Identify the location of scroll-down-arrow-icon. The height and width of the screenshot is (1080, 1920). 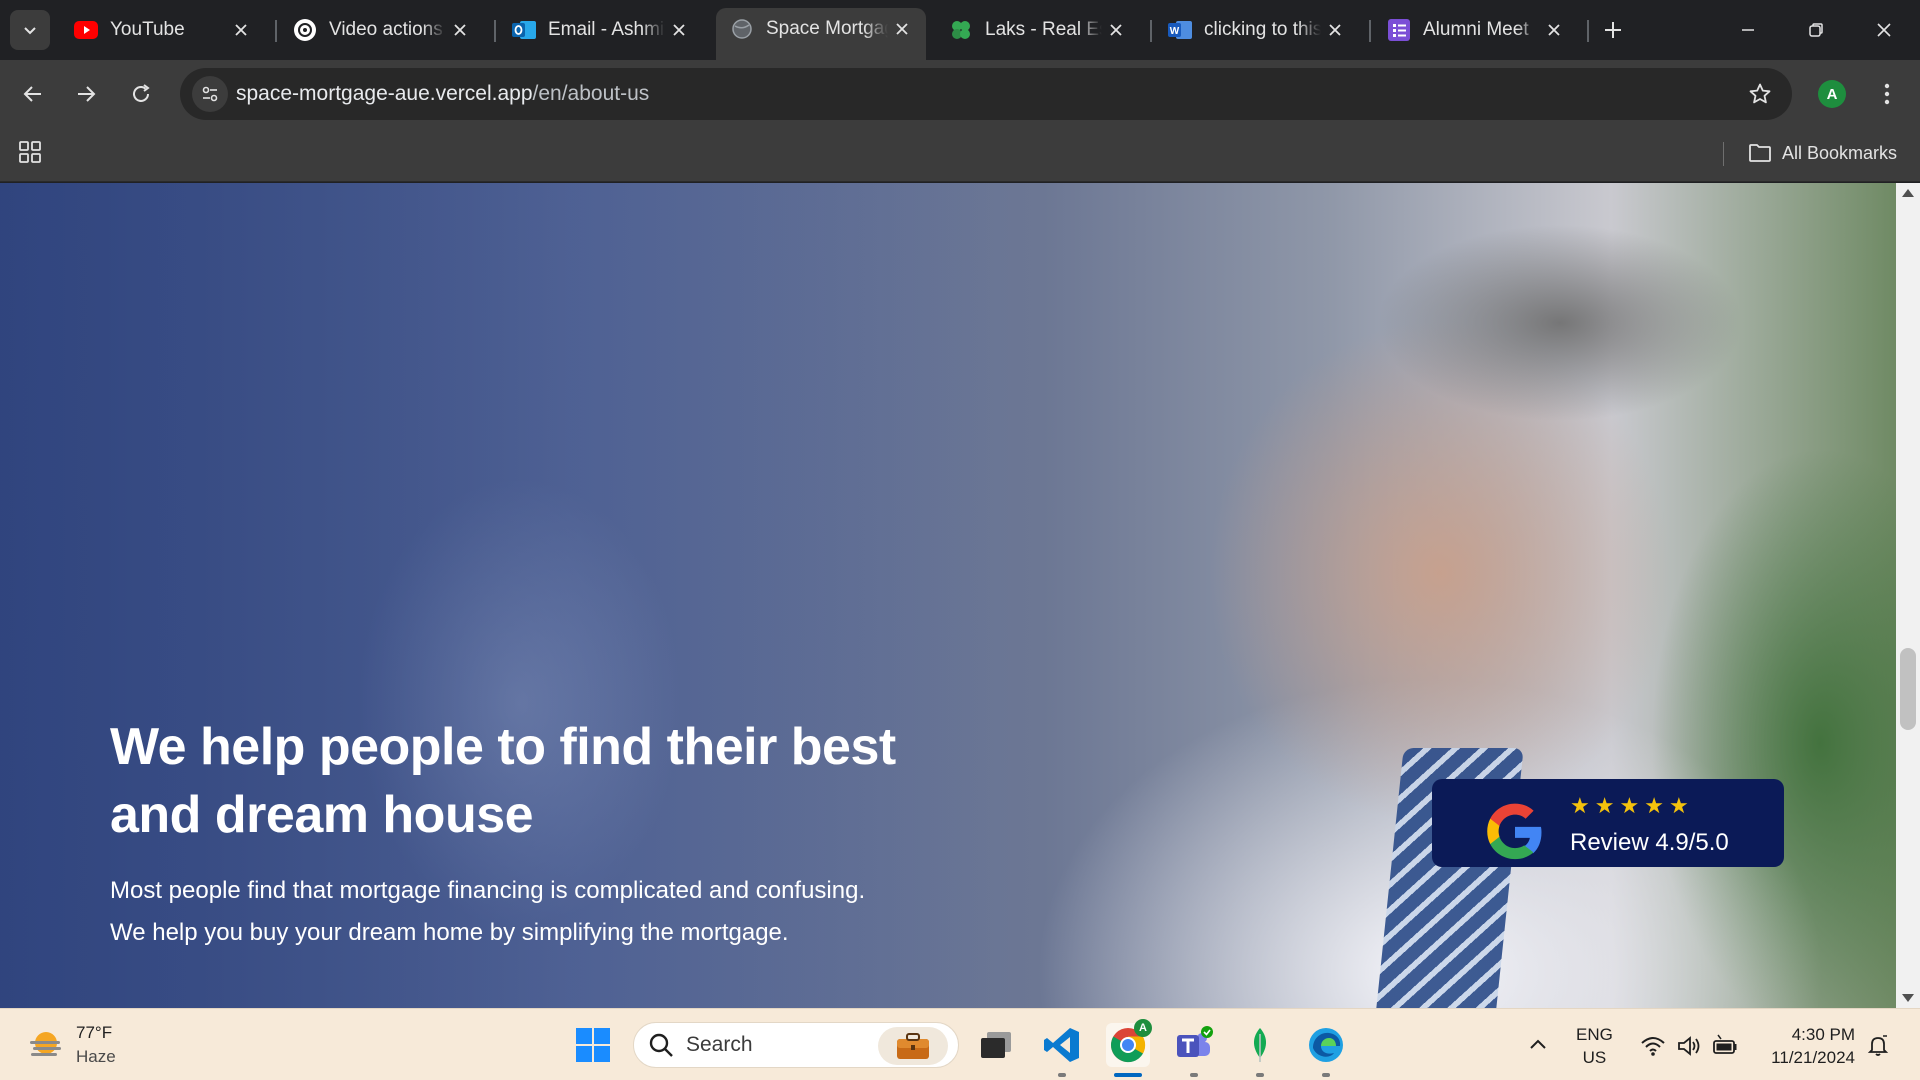
(1908, 998).